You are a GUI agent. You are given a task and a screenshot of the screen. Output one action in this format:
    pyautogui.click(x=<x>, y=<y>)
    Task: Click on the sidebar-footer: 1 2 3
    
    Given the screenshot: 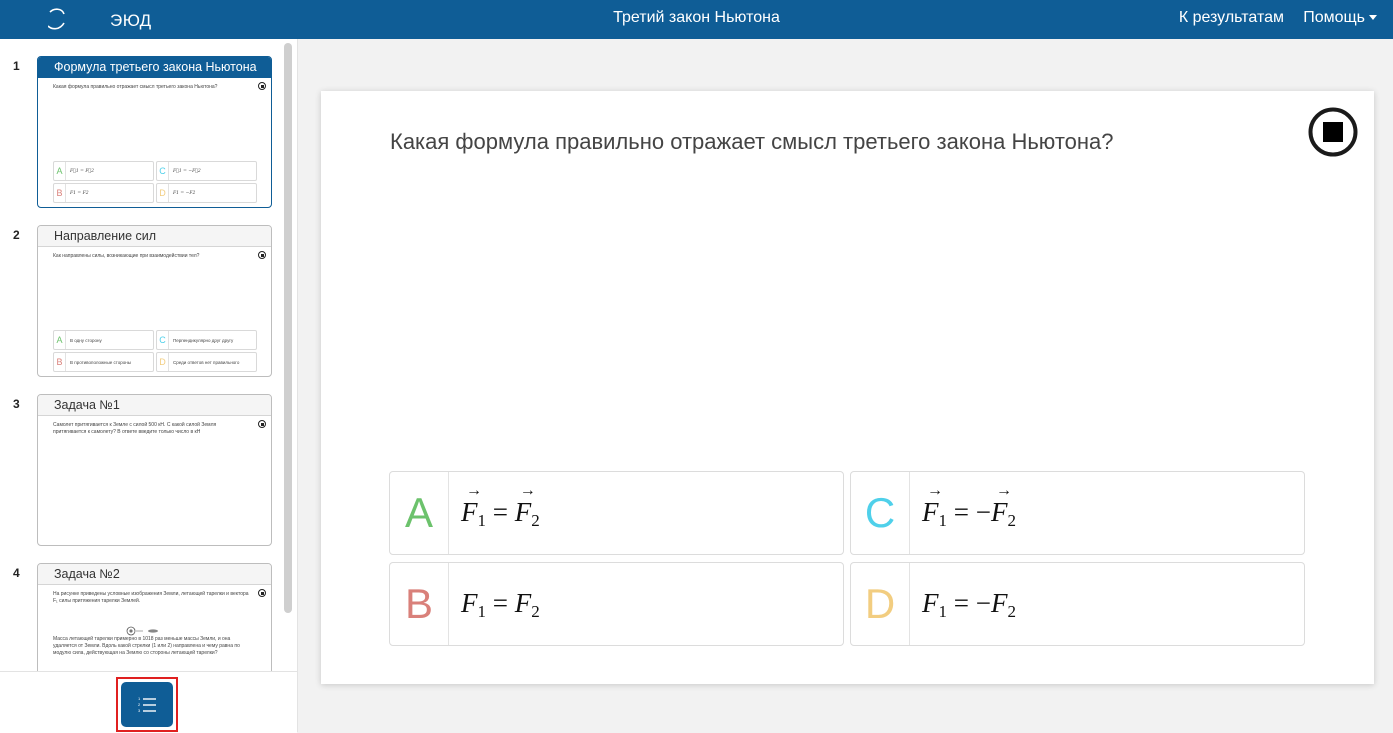 What is the action you would take?
    pyautogui.click(x=148, y=702)
    